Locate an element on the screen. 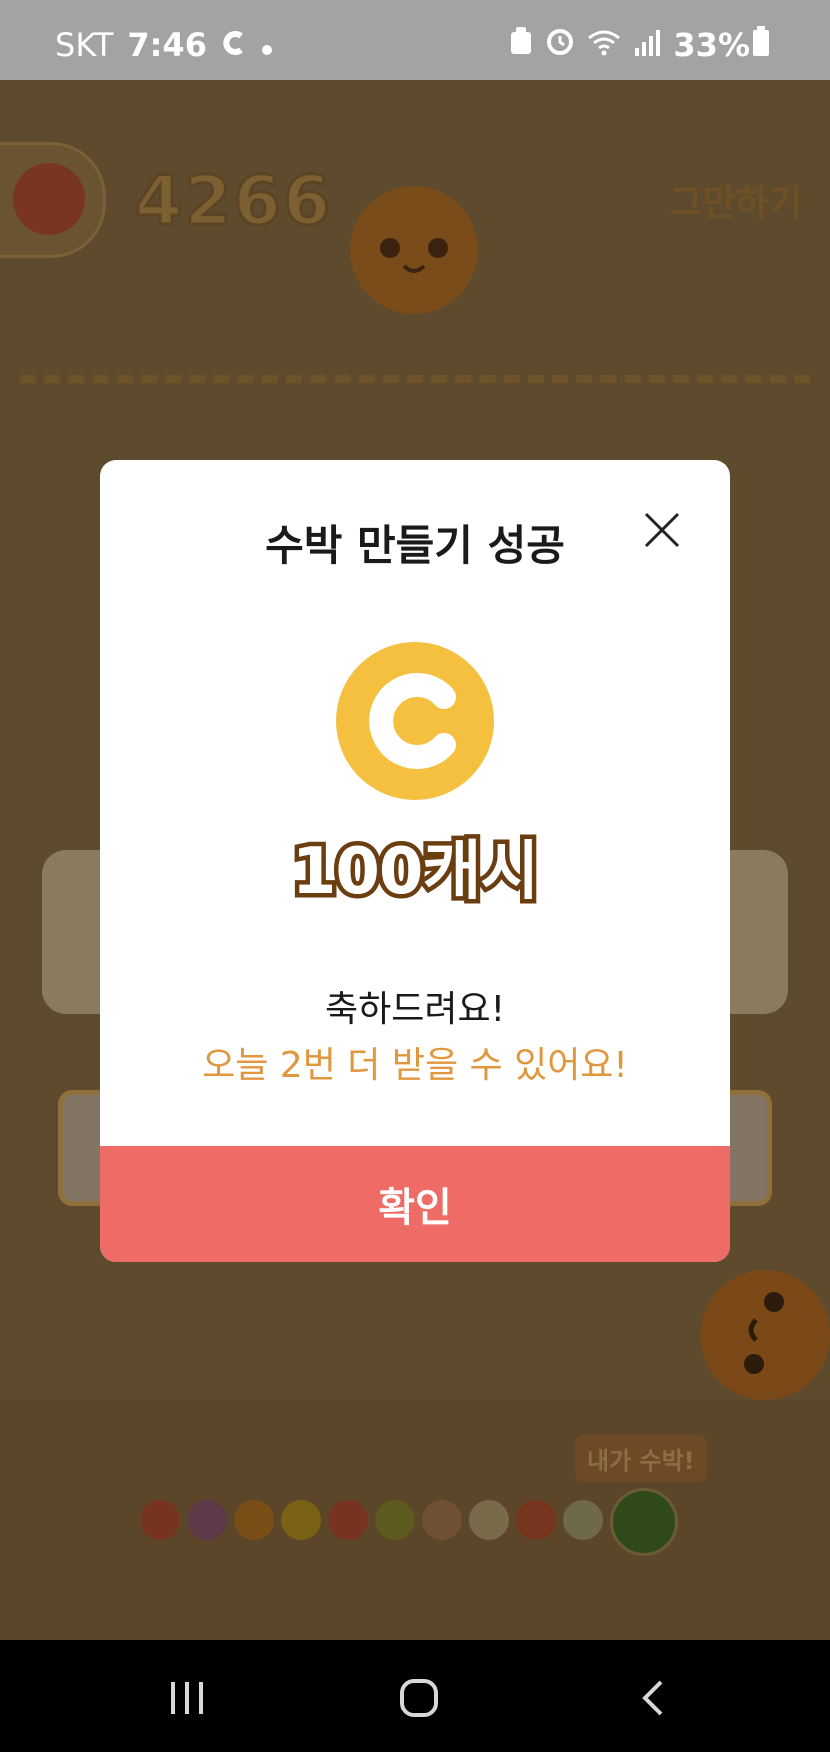 This screenshot has width=830, height=1752. reward-amount: 100캐시 is located at coordinates (415, 872).